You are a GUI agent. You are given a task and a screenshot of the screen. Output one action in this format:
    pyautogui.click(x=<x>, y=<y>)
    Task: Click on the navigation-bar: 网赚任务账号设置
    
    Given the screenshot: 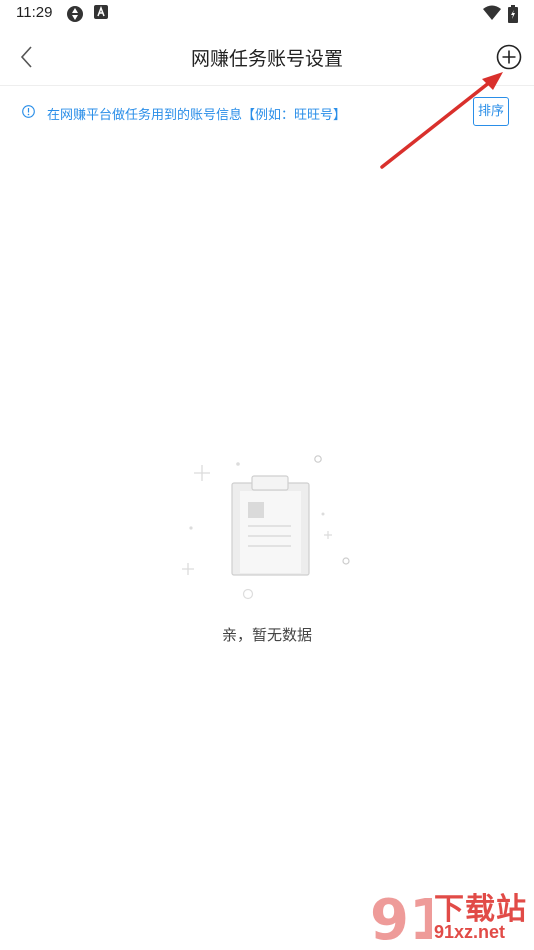 What is the action you would take?
    pyautogui.click(x=267, y=57)
    